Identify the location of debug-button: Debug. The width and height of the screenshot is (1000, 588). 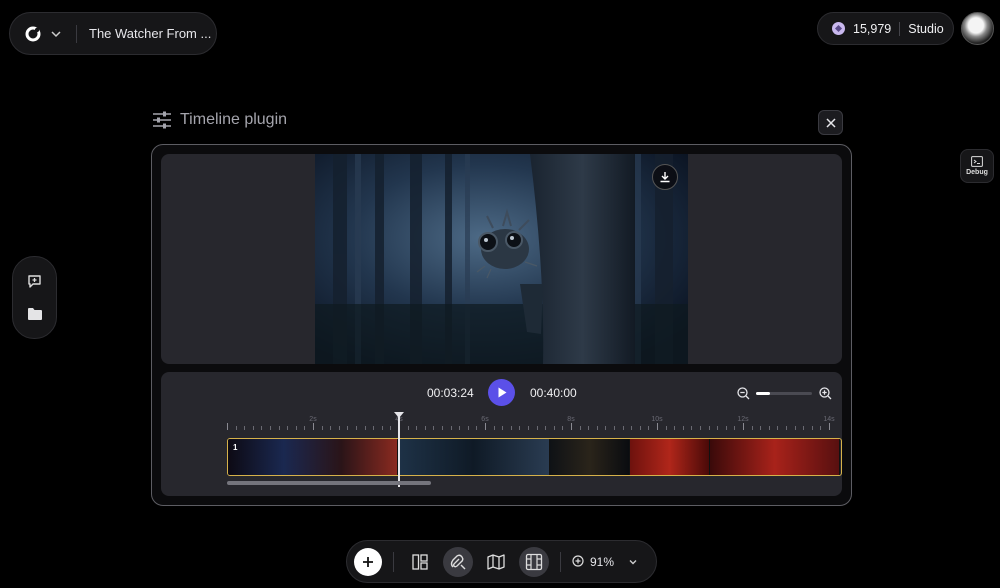
(977, 166).